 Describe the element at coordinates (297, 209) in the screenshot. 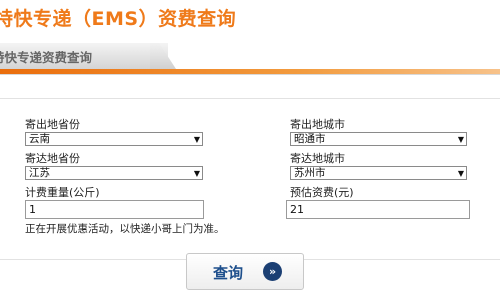

I see `fee-value: 21` at that location.